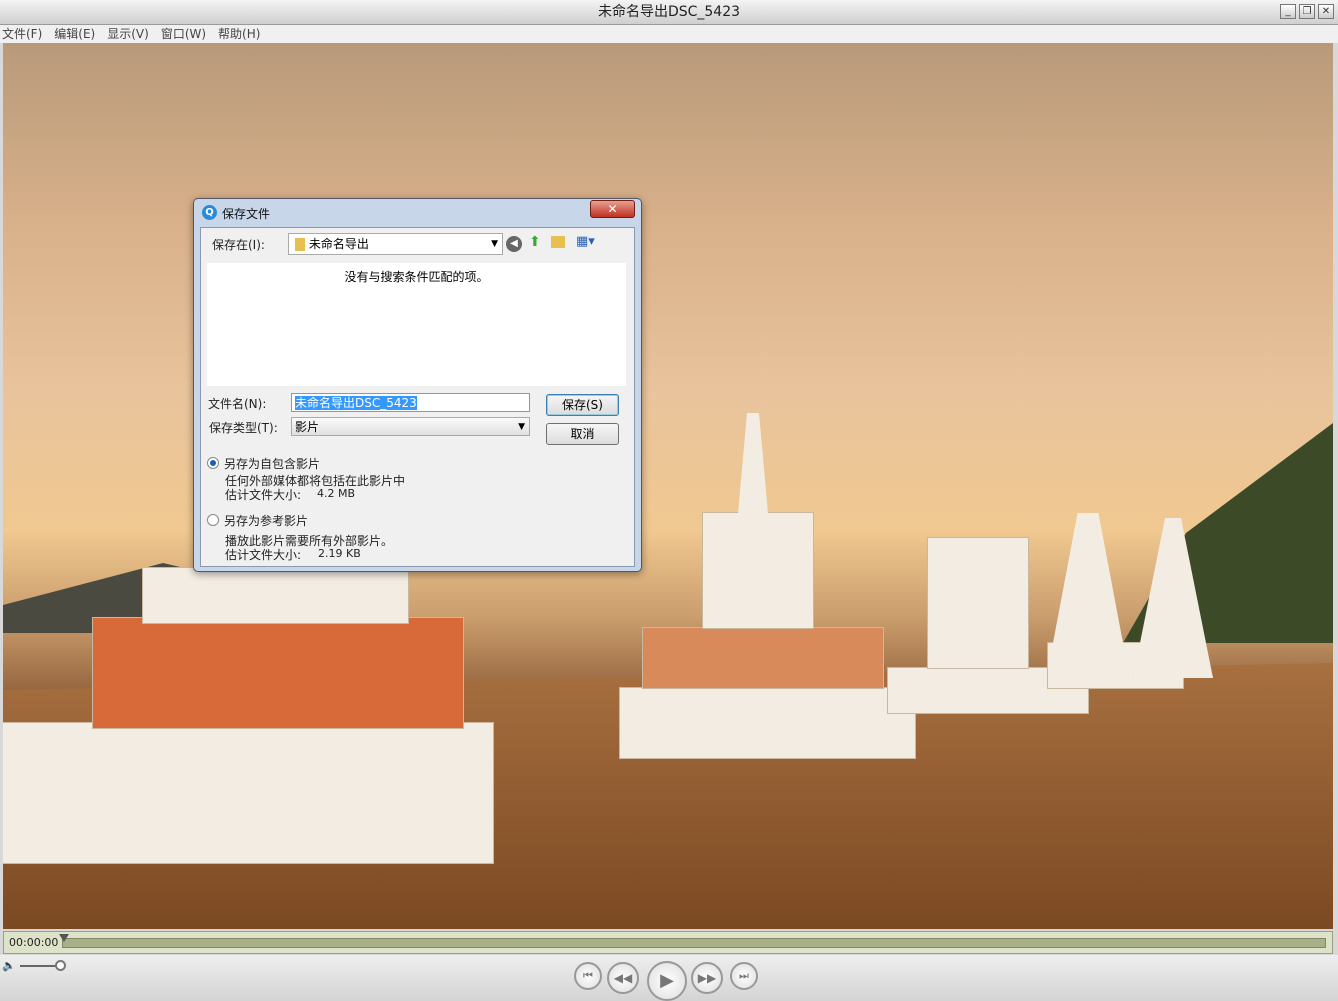 This screenshot has height=1001, width=1338. I want to click on timeline: 00:00:00, so click(668, 942).